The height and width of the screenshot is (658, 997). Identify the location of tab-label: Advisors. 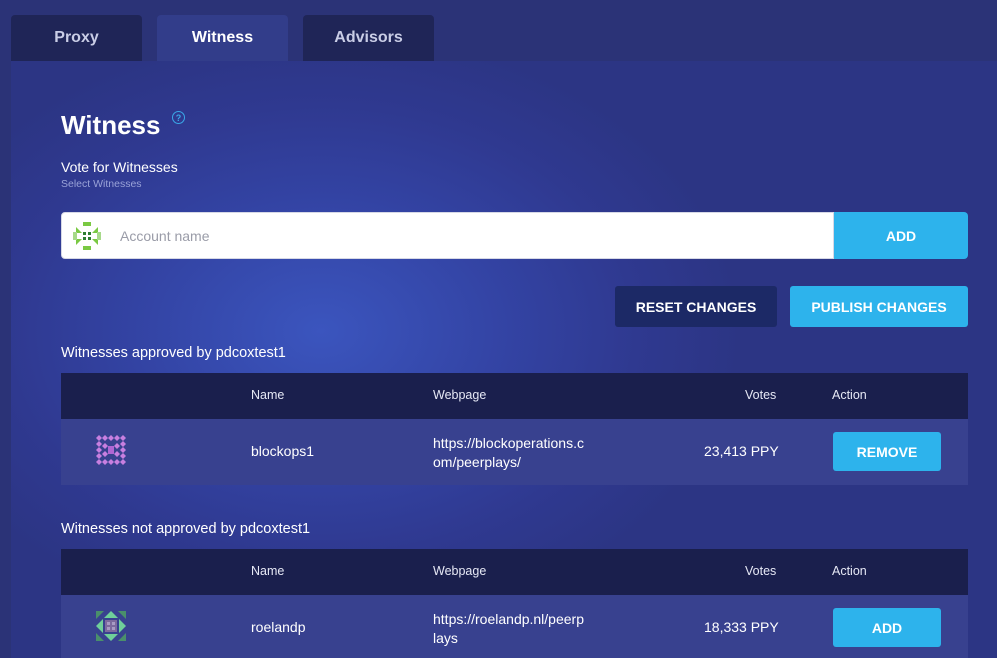
(368, 37).